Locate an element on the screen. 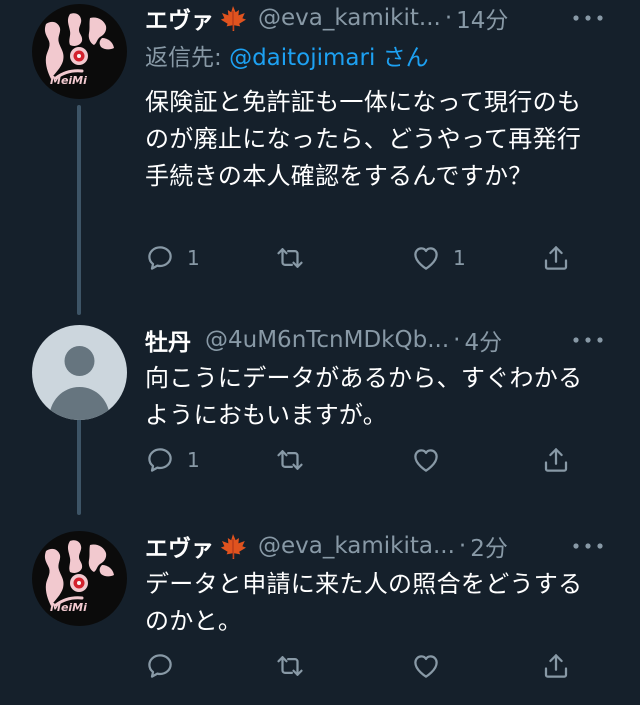 Image resolution: width=640 pixels, height=705 pixels. timestamp: 2分 is located at coordinates (489, 546).